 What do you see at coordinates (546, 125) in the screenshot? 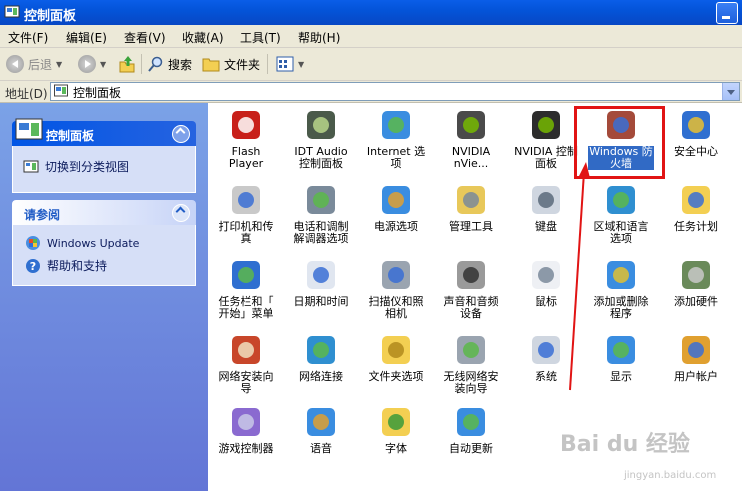
I see `nvidia-panel-icon` at bounding box center [546, 125].